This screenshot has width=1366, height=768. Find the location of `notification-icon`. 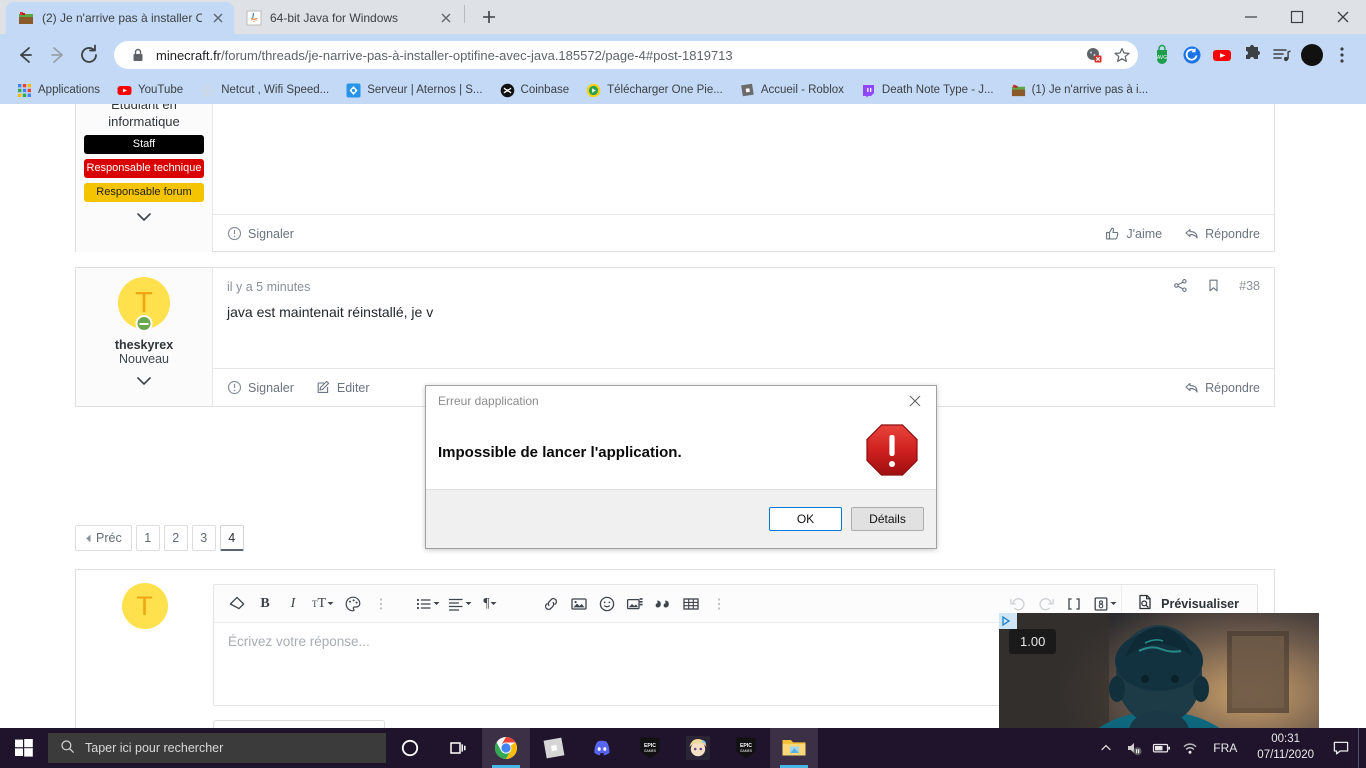

notification-icon is located at coordinates (1341, 748).